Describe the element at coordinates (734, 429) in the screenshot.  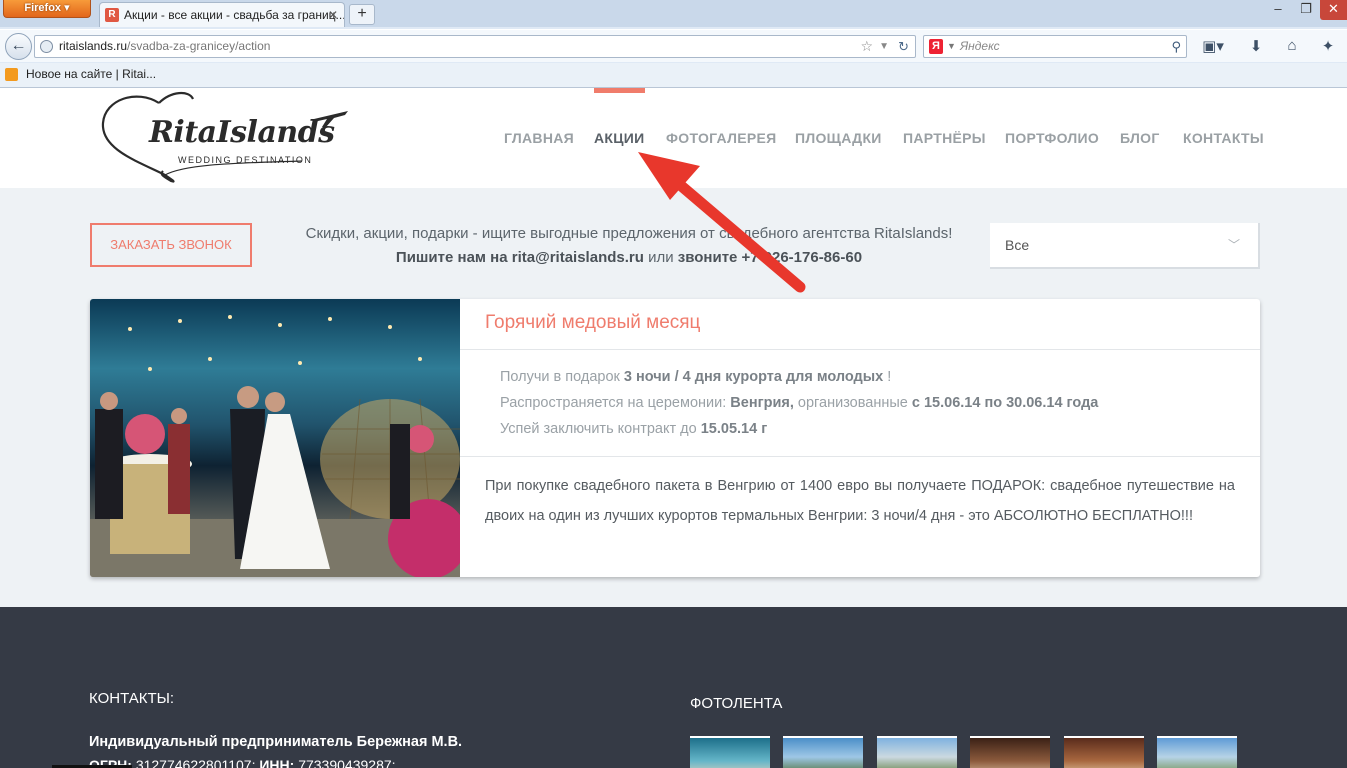
I see `promo-deadline-date: 15.05.14 г` at that location.